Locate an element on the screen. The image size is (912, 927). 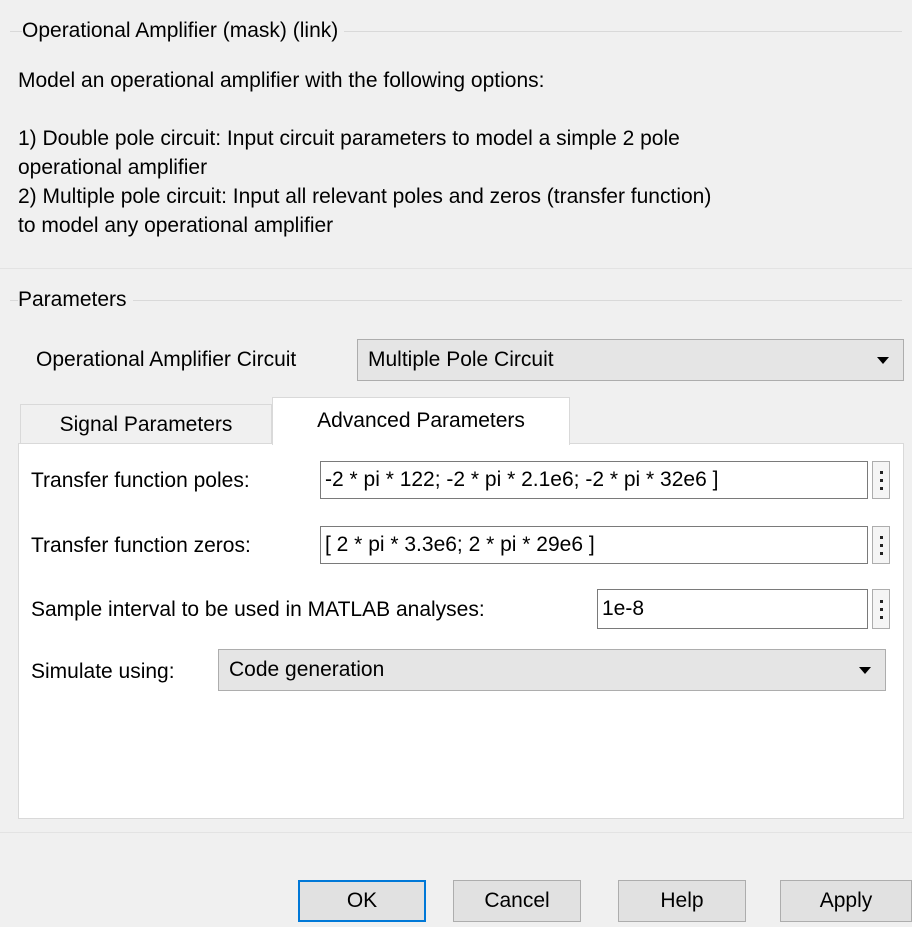
footer-divider is located at coordinates (456, 832).